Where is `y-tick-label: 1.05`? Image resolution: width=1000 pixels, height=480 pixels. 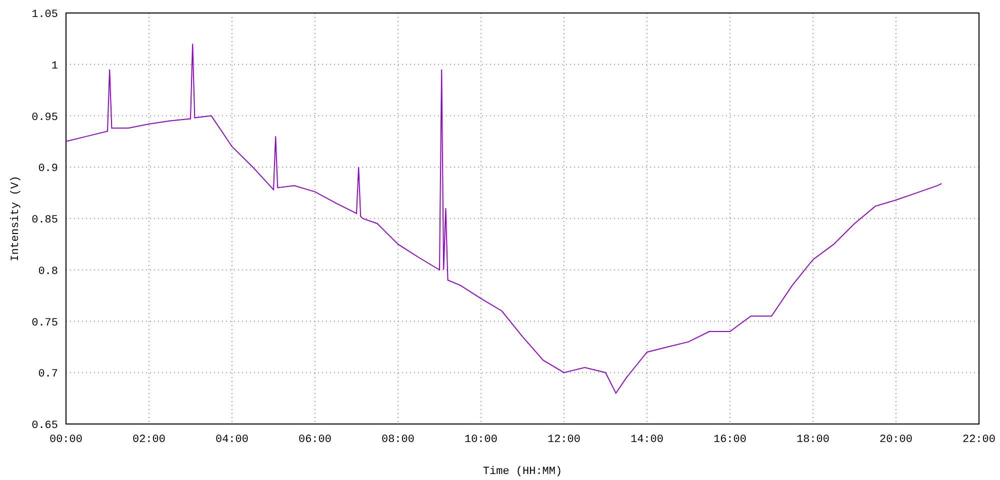 y-tick-label: 1.05 is located at coordinates (45, 15).